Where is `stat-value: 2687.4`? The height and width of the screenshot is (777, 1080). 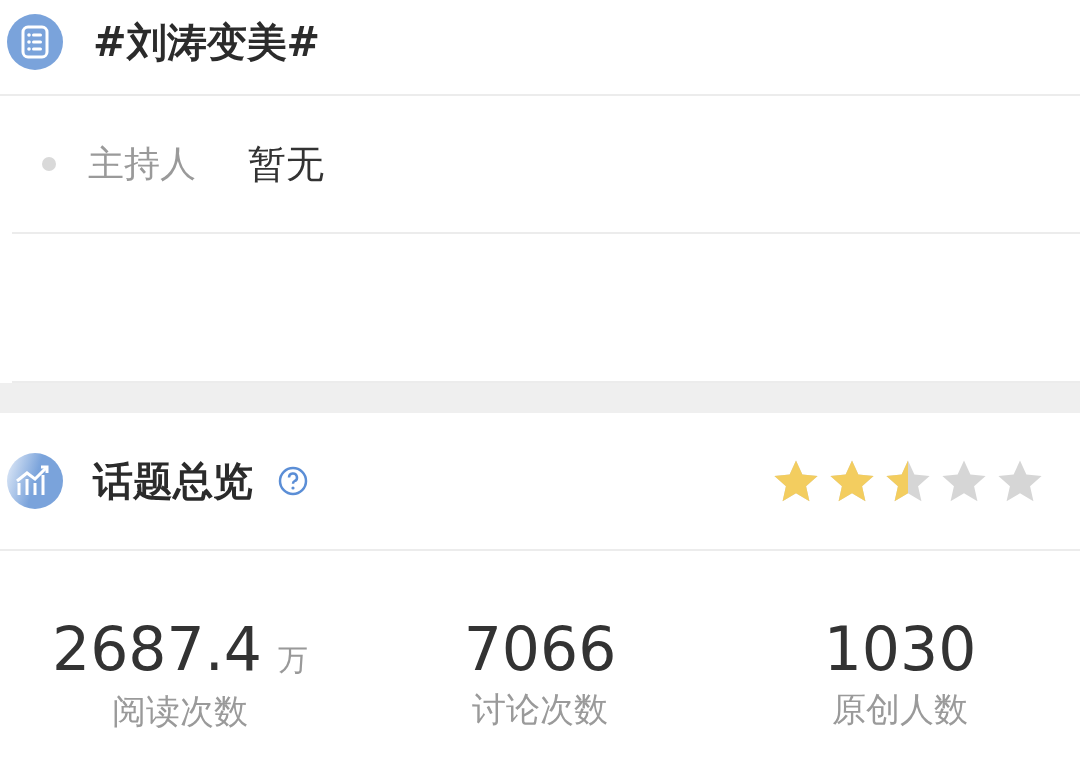
stat-value: 2687.4 is located at coordinates (157, 649).